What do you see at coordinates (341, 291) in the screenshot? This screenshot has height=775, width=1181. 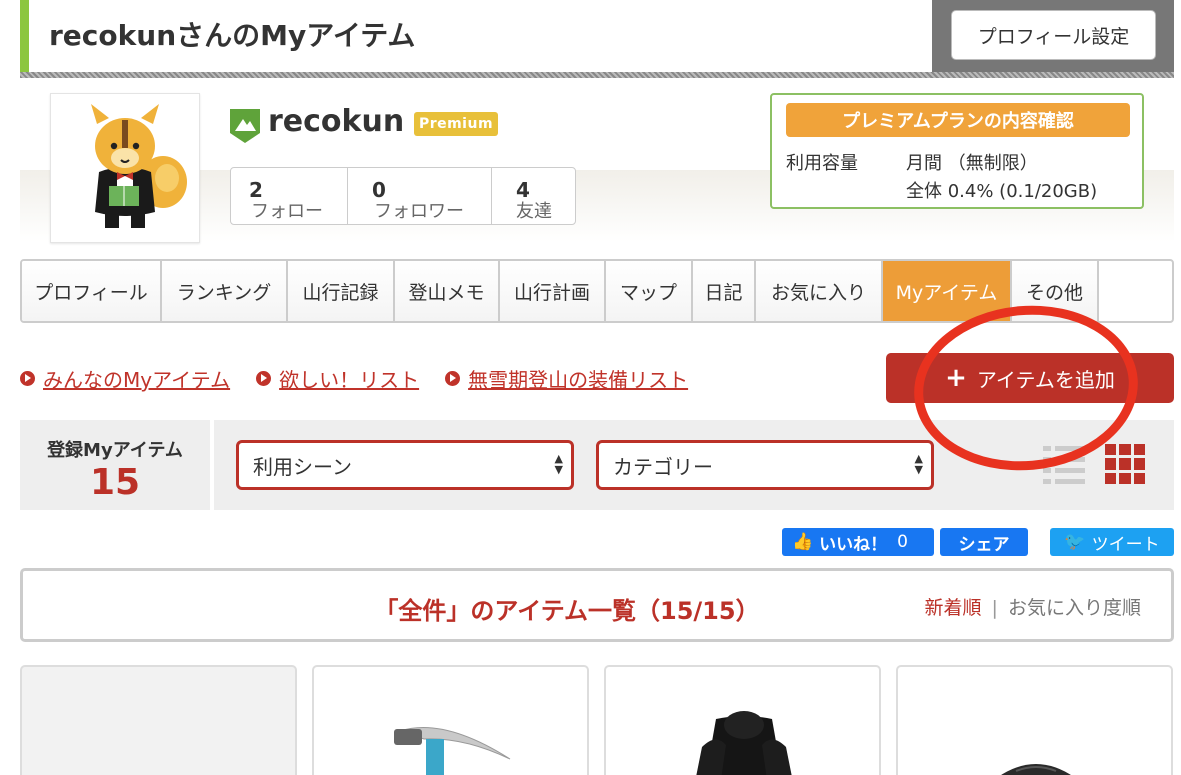 I see `tab-records: 山行記録` at bounding box center [341, 291].